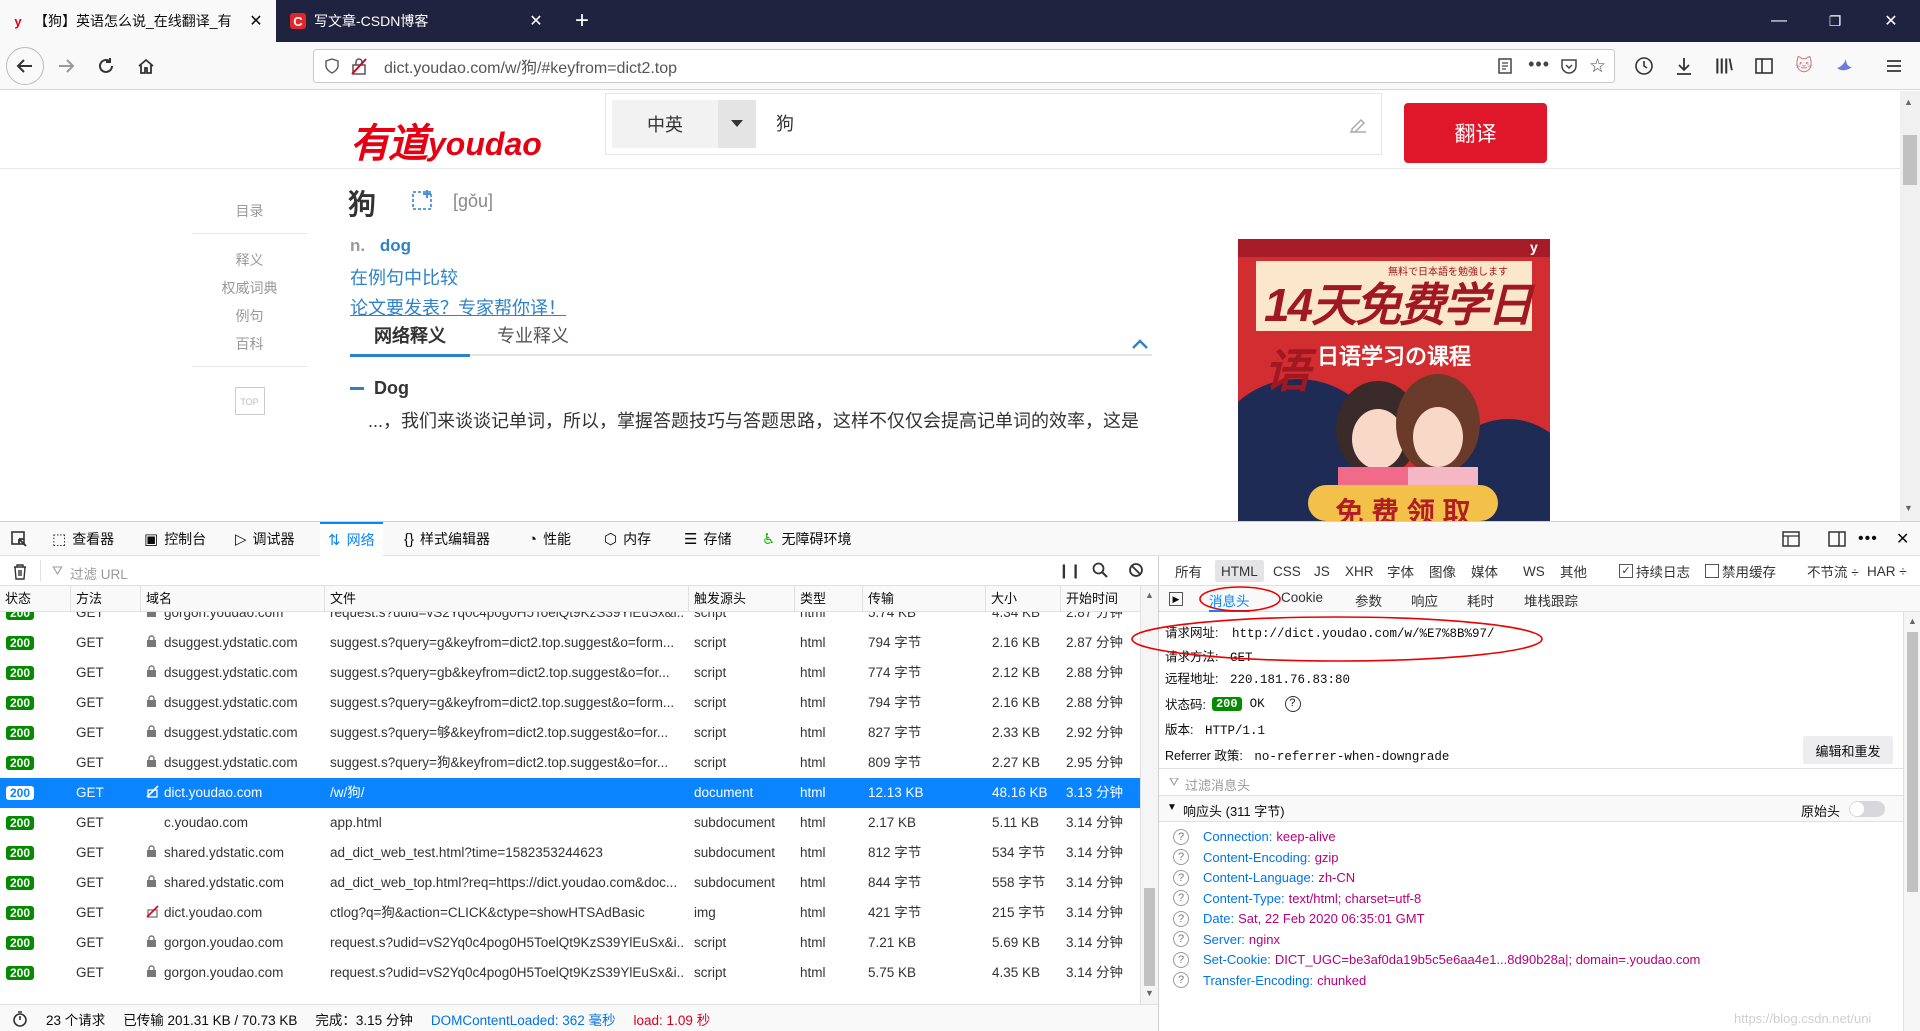  What do you see at coordinates (1442, 571) in the screenshot?
I see `filter-images: 图像` at bounding box center [1442, 571].